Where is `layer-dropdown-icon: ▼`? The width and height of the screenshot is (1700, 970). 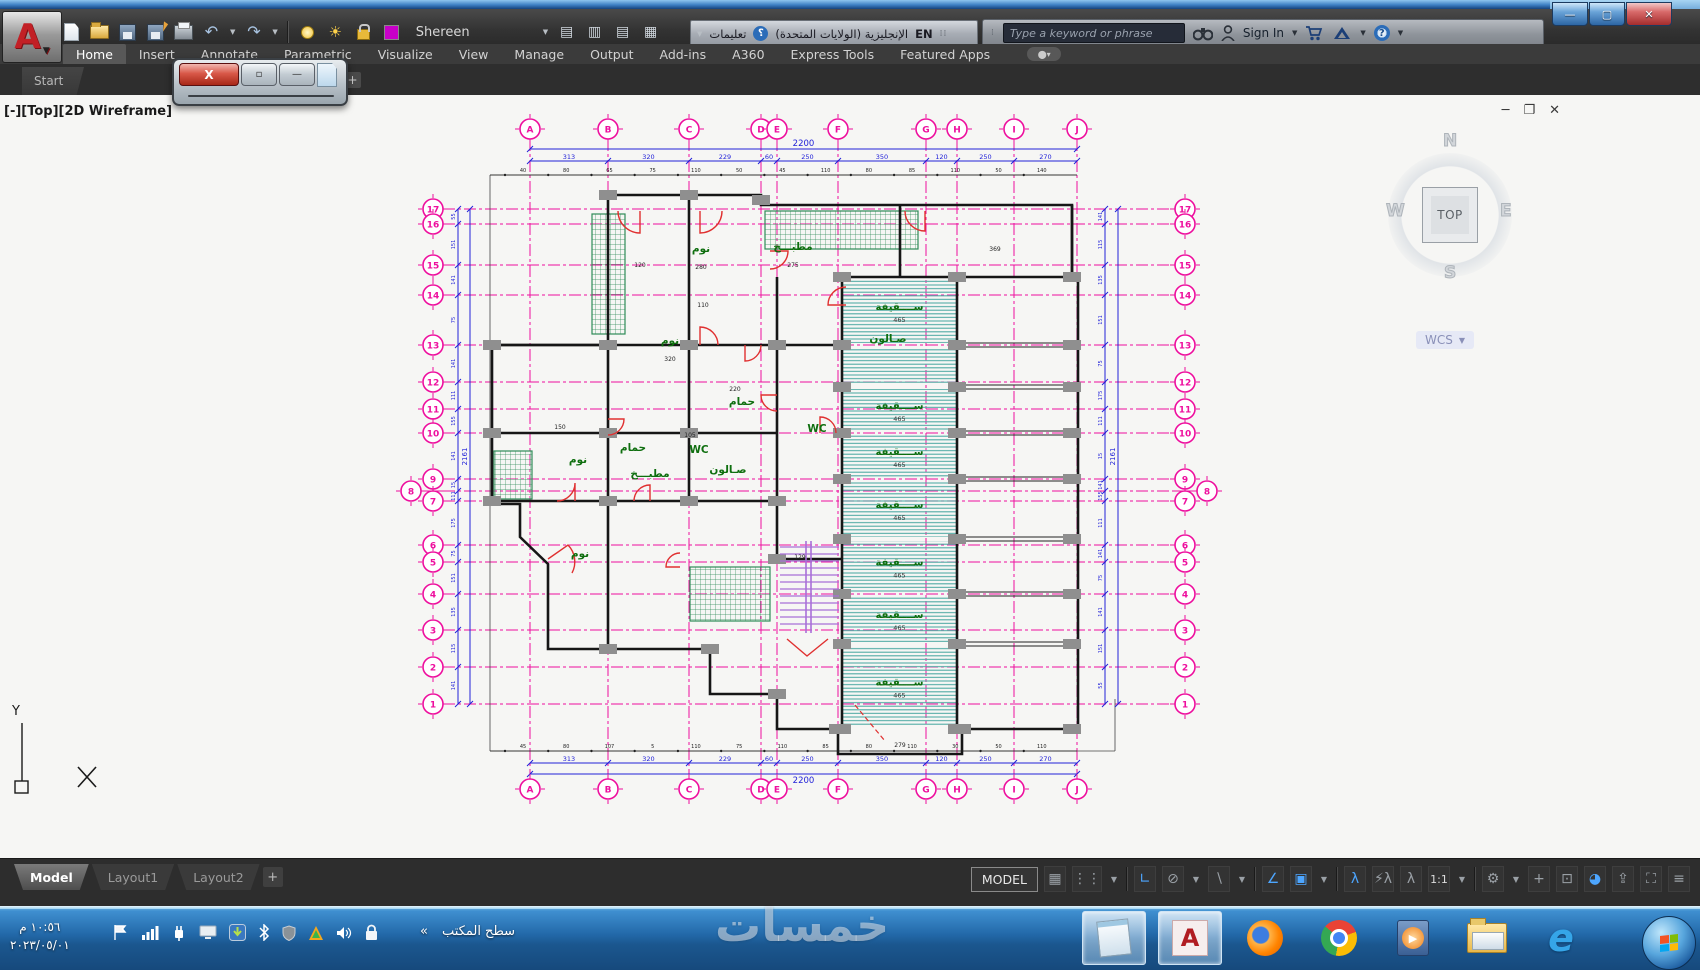
layer-dropdown-icon: ▼ is located at coordinates (545, 32).